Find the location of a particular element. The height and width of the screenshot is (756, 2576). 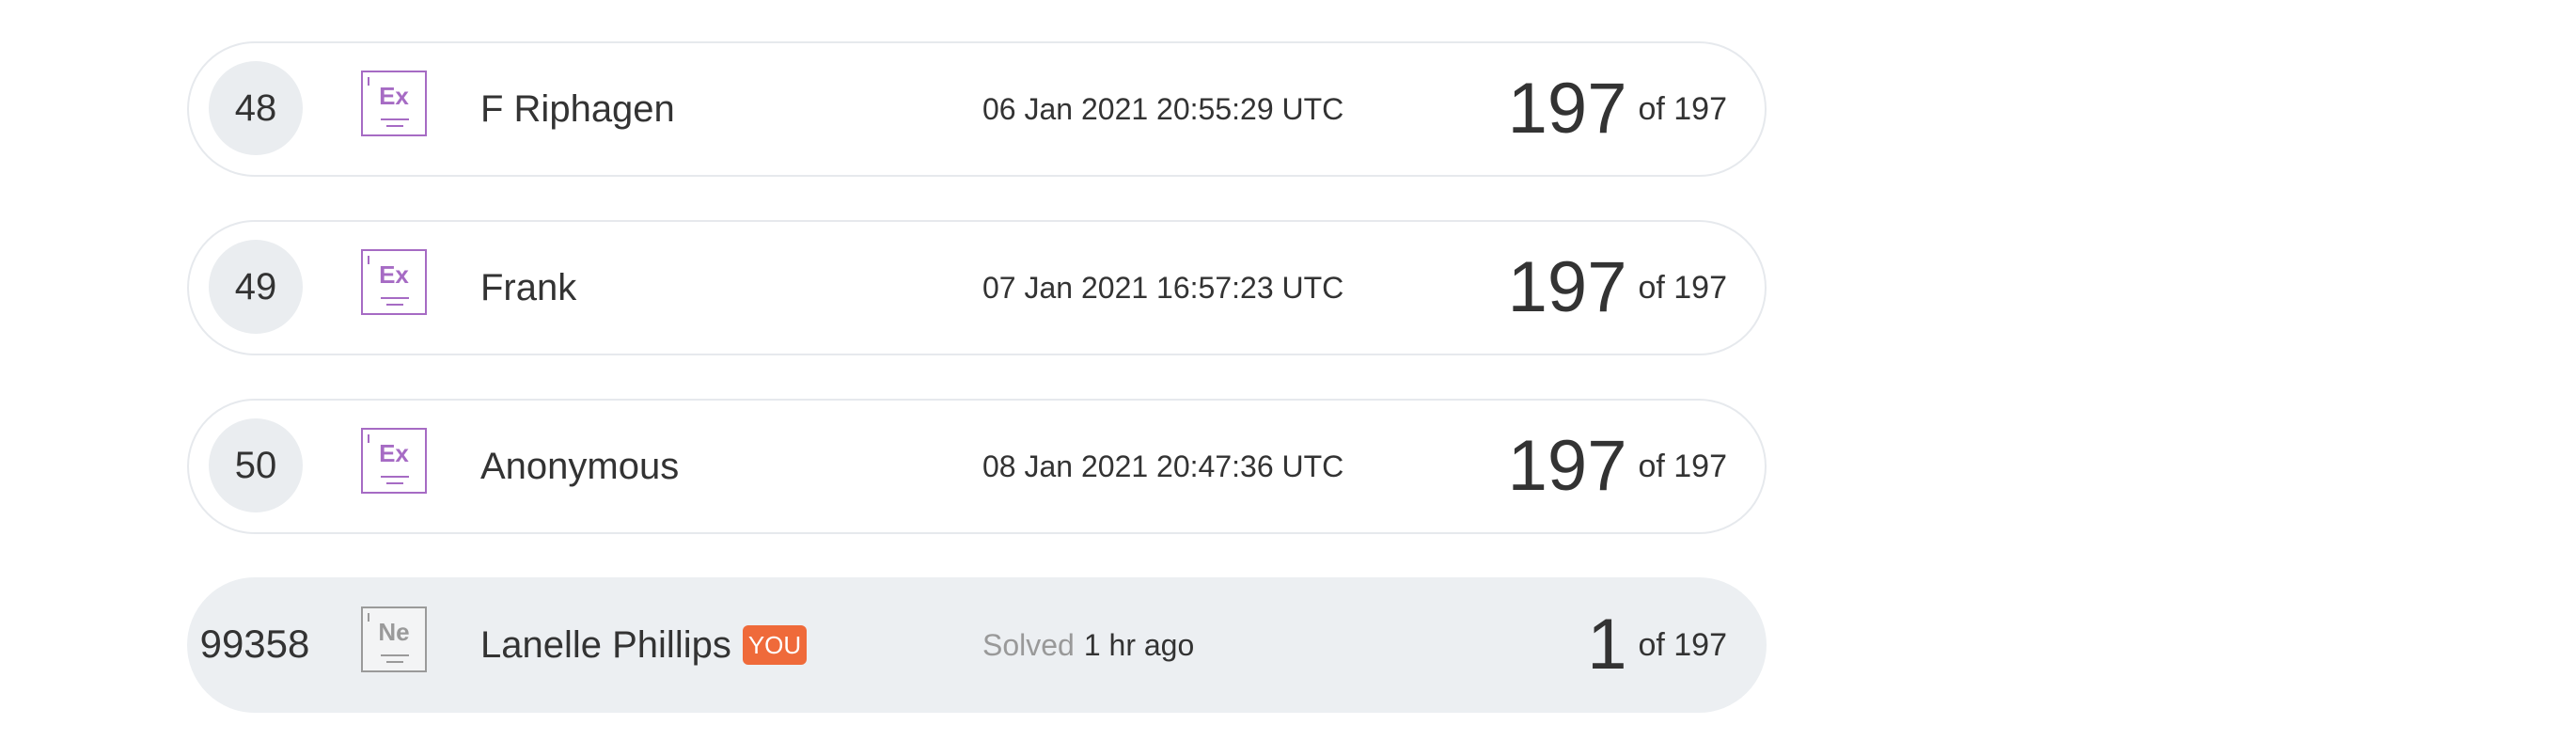

solved-timestamp: Solved 1 hr ago is located at coordinates (1088, 645).